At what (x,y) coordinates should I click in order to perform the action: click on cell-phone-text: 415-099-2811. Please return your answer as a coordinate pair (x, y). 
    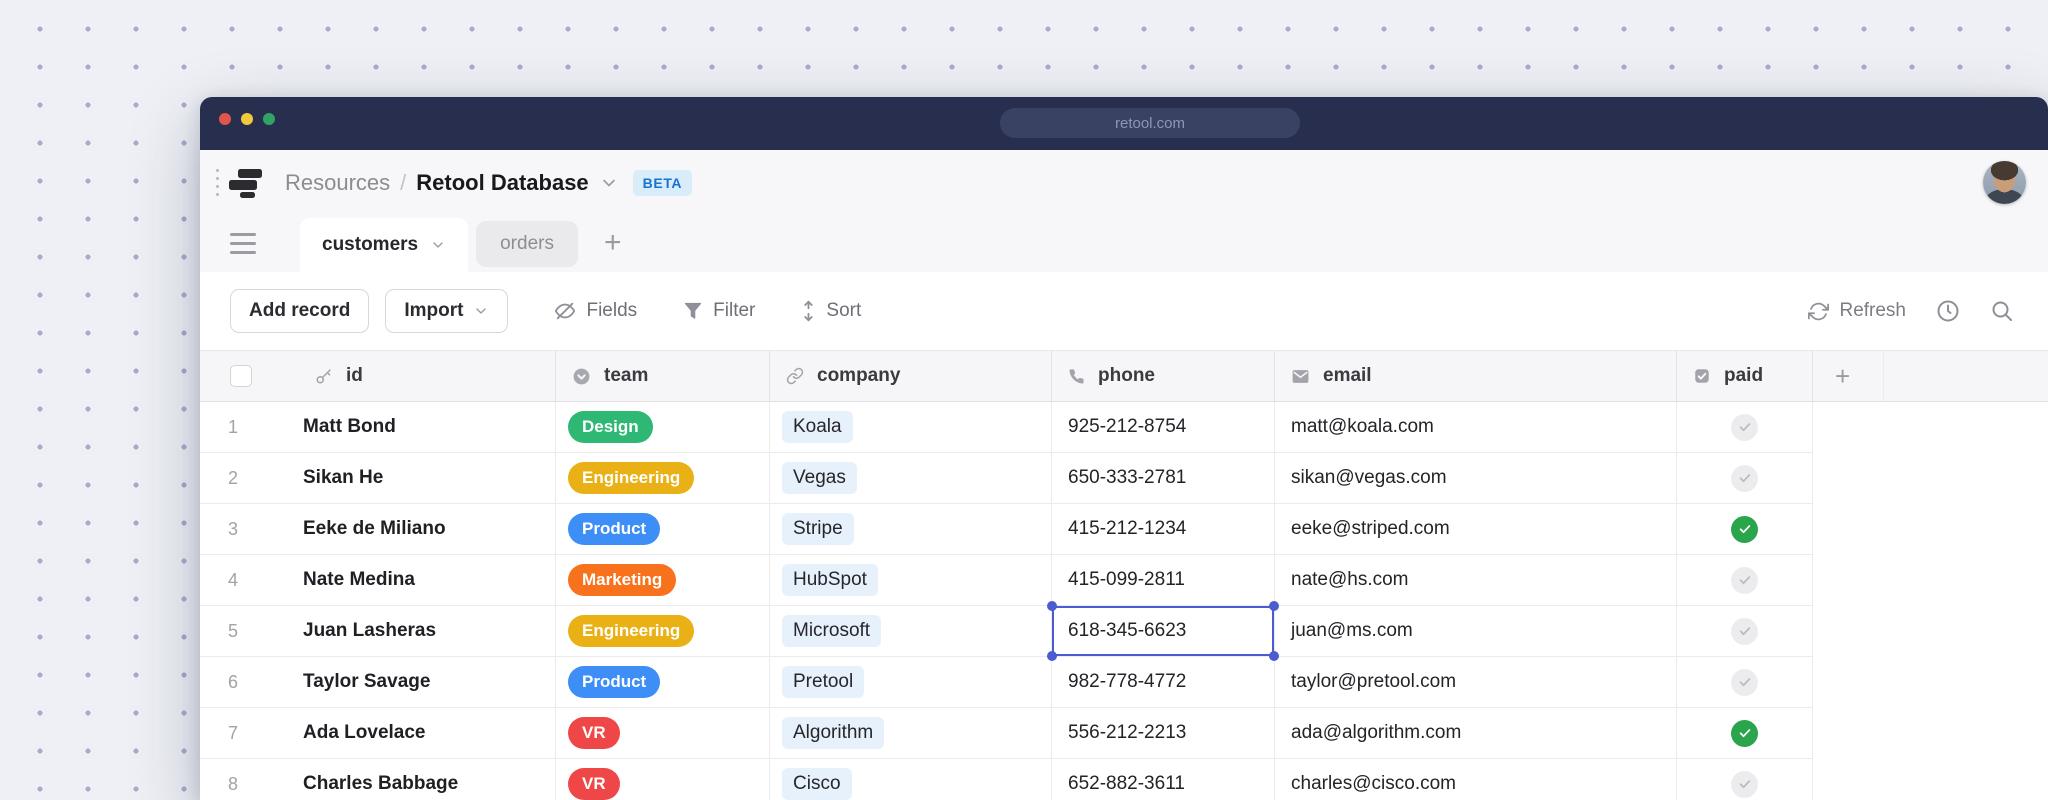
    Looking at the image, I should click on (1126, 579).